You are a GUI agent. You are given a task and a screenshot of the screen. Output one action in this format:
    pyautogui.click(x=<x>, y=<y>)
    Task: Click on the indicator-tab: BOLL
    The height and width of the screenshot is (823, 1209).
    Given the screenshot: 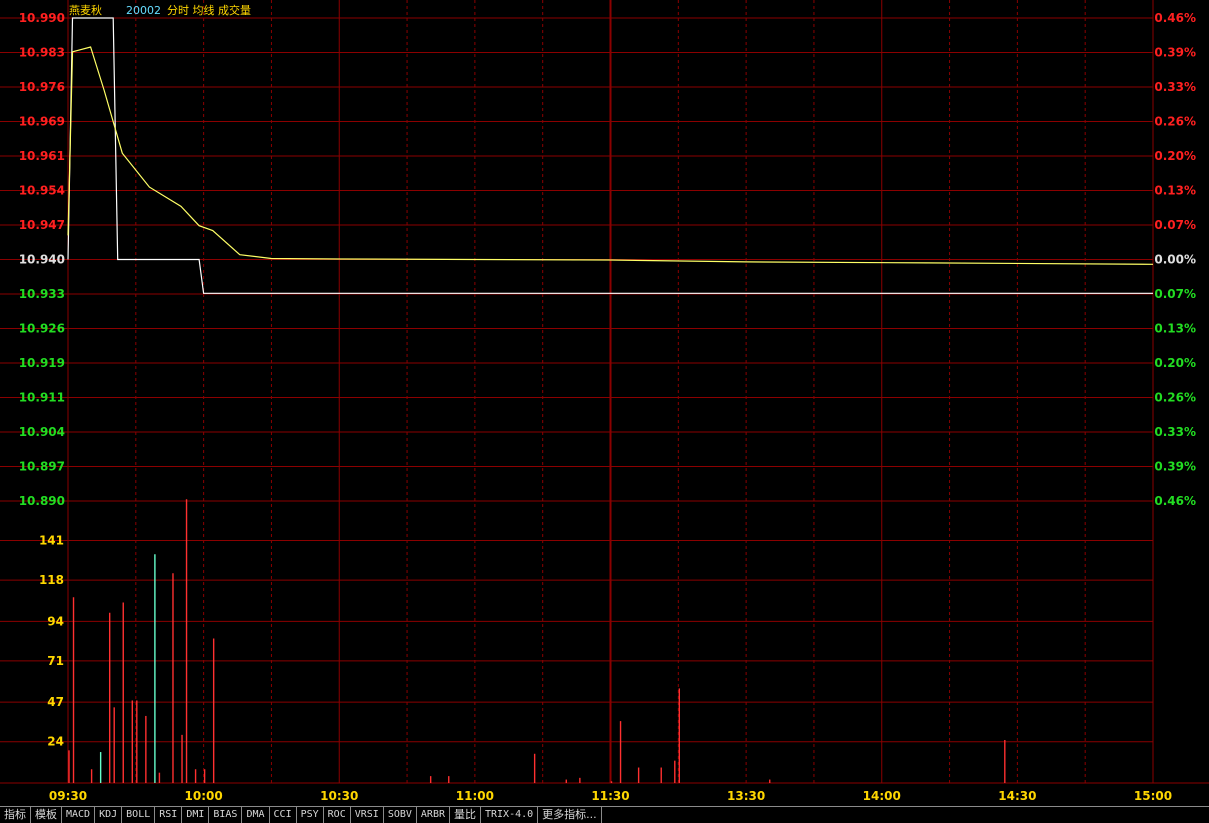 What is the action you would take?
    pyautogui.click(x=139, y=815)
    